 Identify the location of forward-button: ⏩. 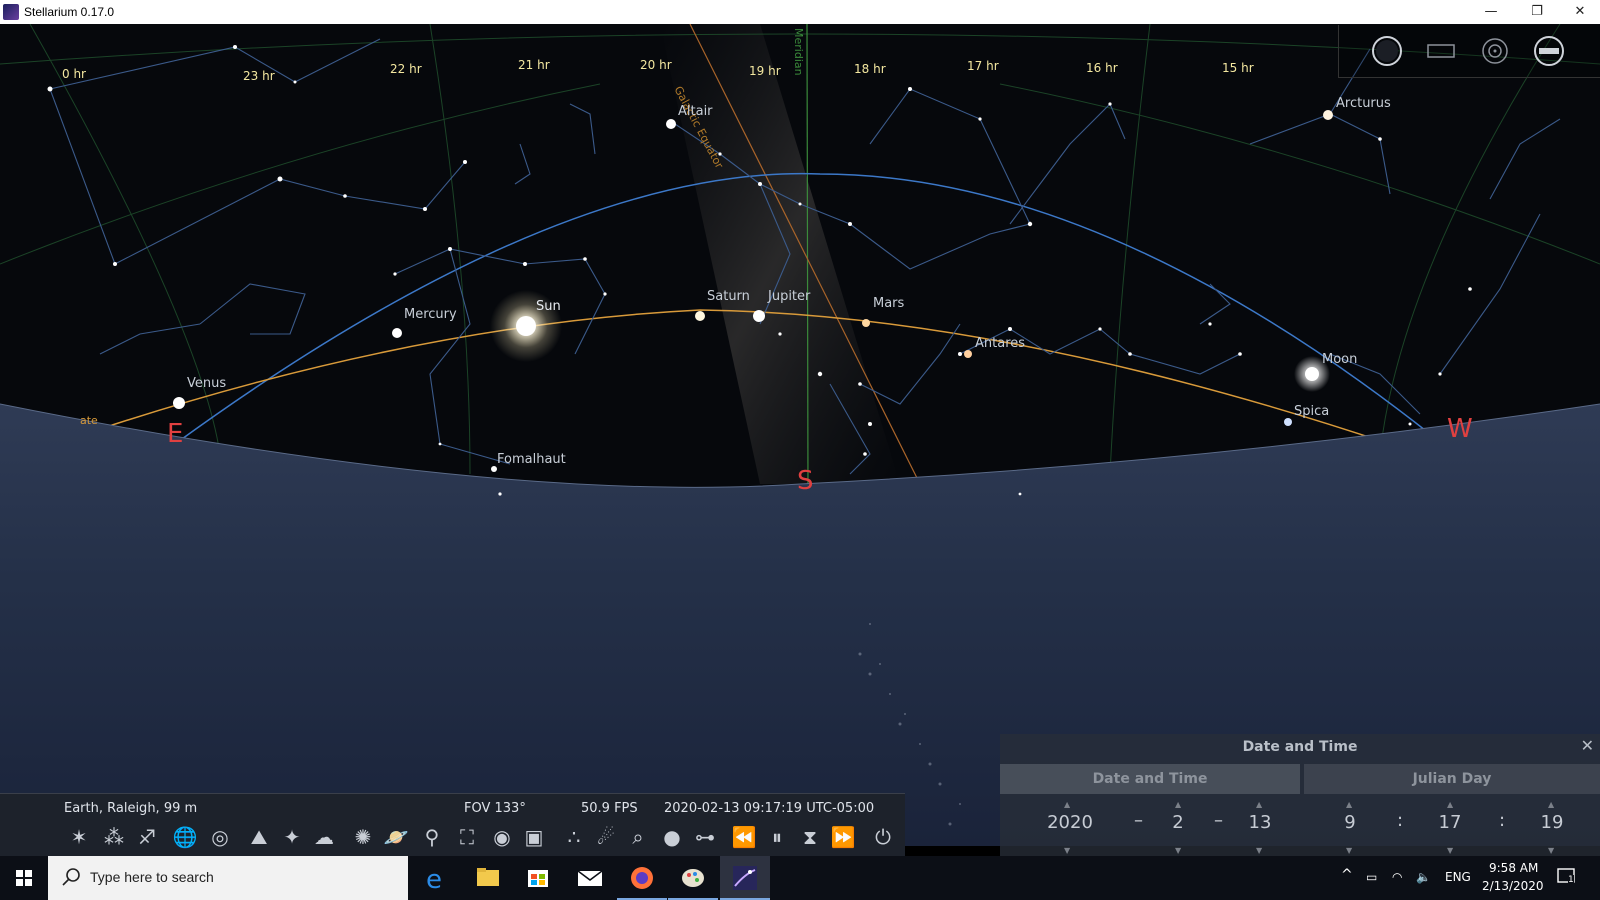
(843, 837).